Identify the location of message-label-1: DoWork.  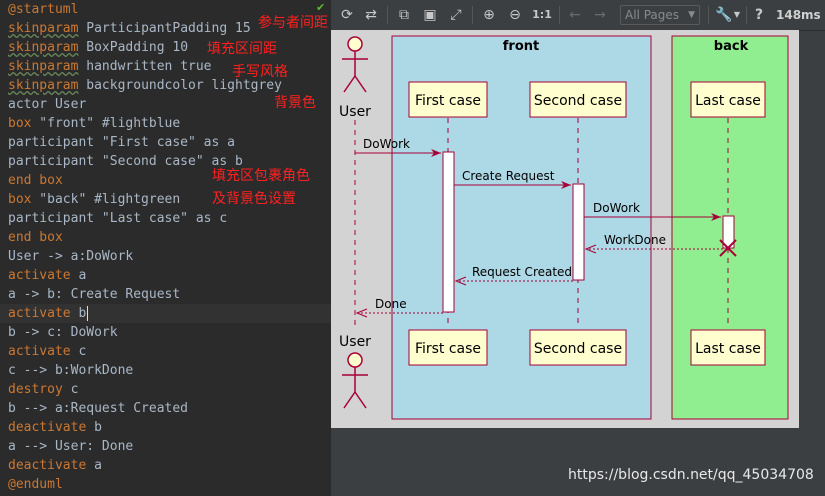
(386, 144).